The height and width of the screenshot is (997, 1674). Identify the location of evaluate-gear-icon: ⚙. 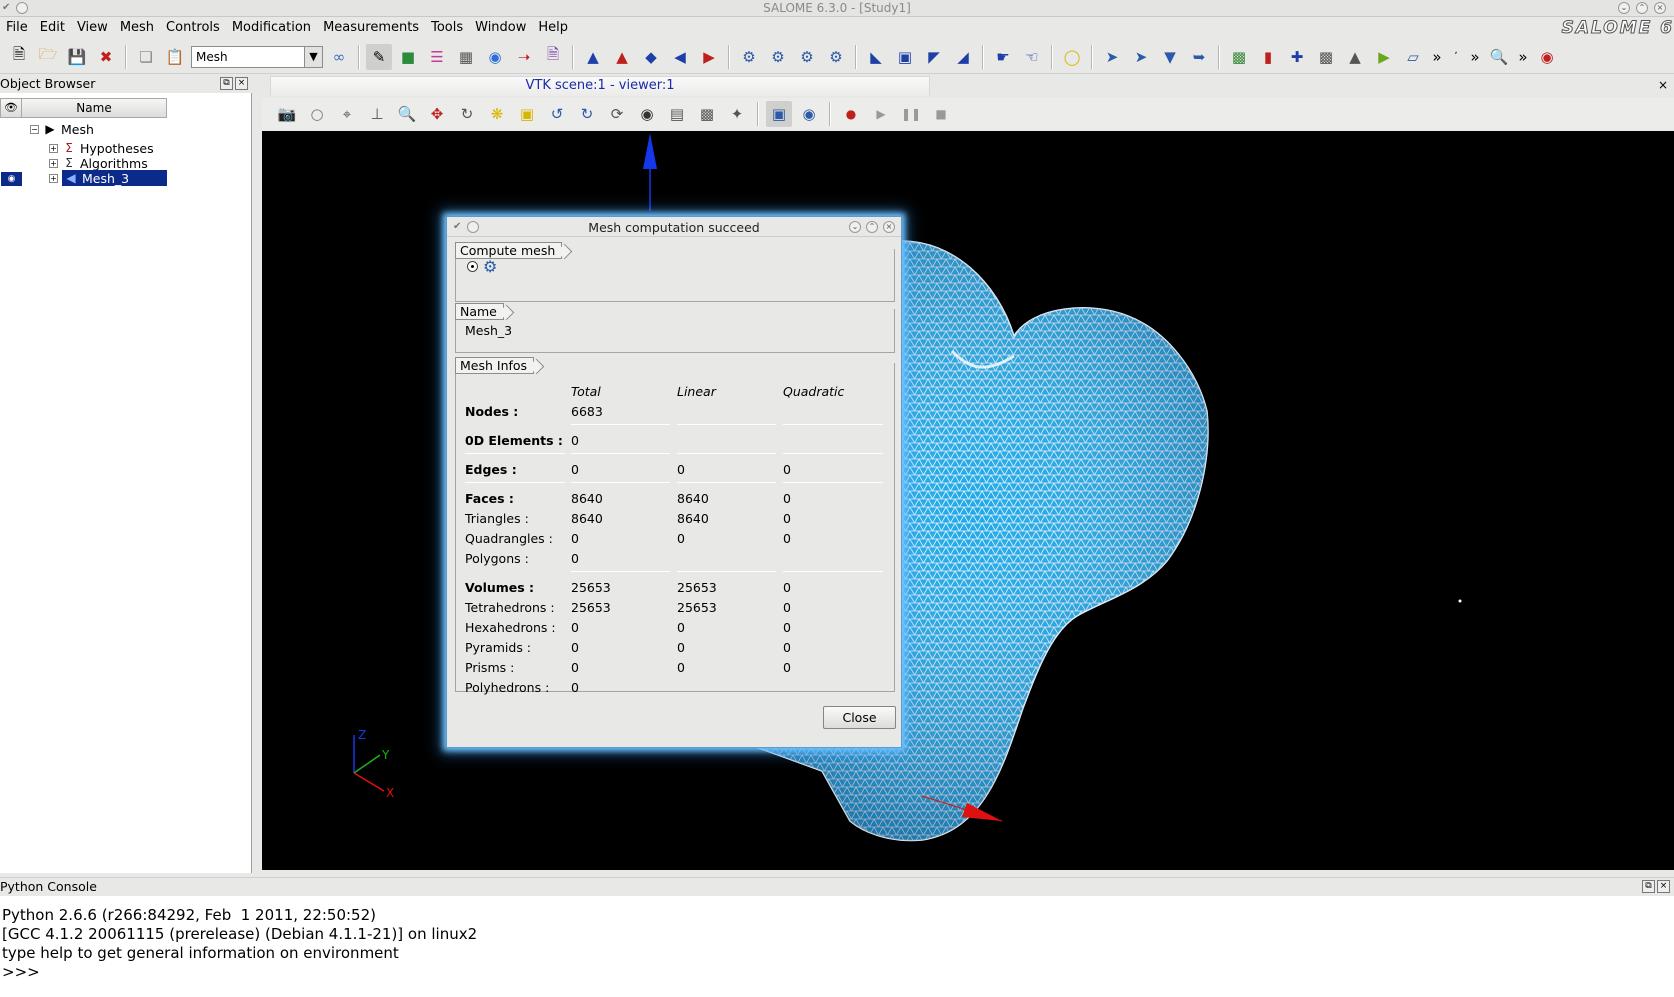
(778, 57).